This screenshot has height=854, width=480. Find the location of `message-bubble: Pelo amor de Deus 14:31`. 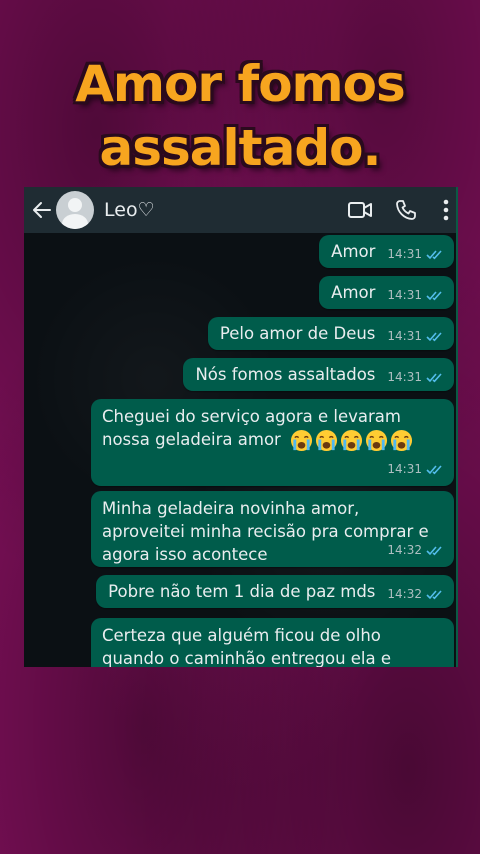

message-bubble: Pelo amor de Deus 14:31 is located at coordinates (330, 333).